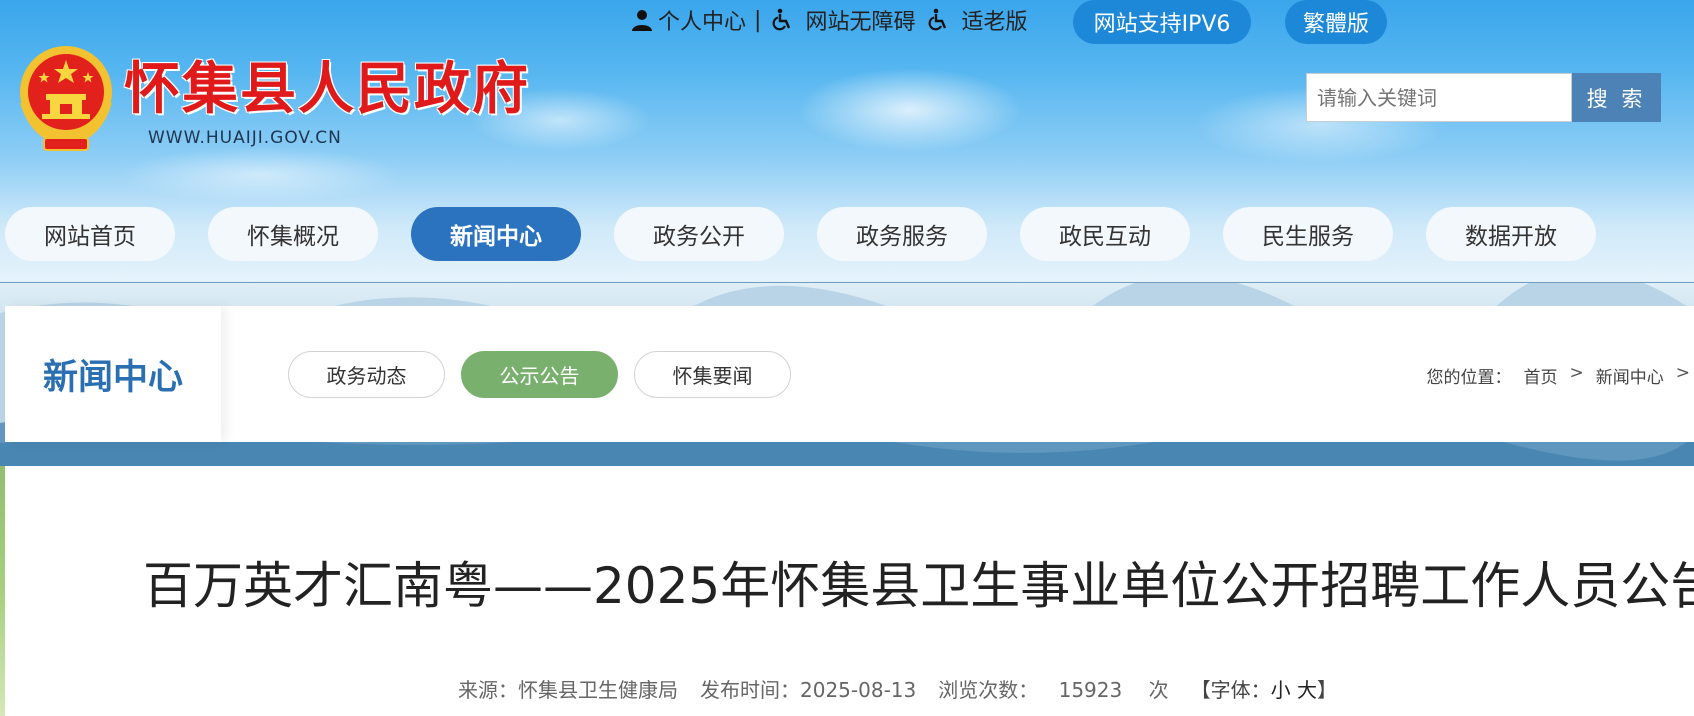 This screenshot has width=1694, height=716. What do you see at coordinates (699, 234) in the screenshot?
I see `nav-item-government-affairs: 政务公开` at bounding box center [699, 234].